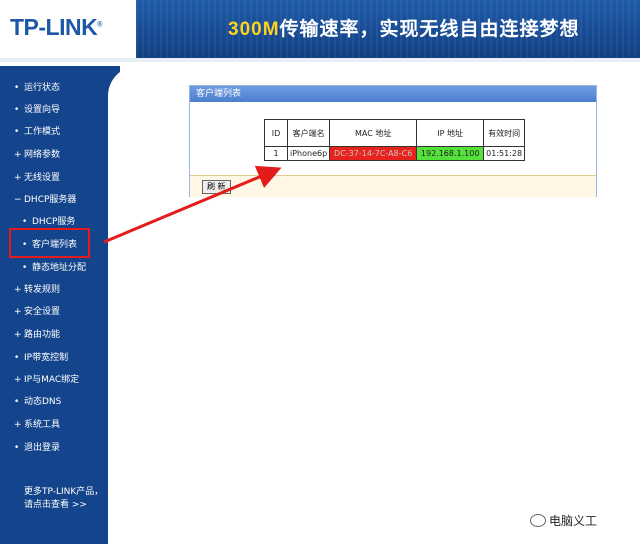  What do you see at coordinates (37, 402) in the screenshot?
I see `sidebar-item-ddns: • 动态DNS` at bounding box center [37, 402].